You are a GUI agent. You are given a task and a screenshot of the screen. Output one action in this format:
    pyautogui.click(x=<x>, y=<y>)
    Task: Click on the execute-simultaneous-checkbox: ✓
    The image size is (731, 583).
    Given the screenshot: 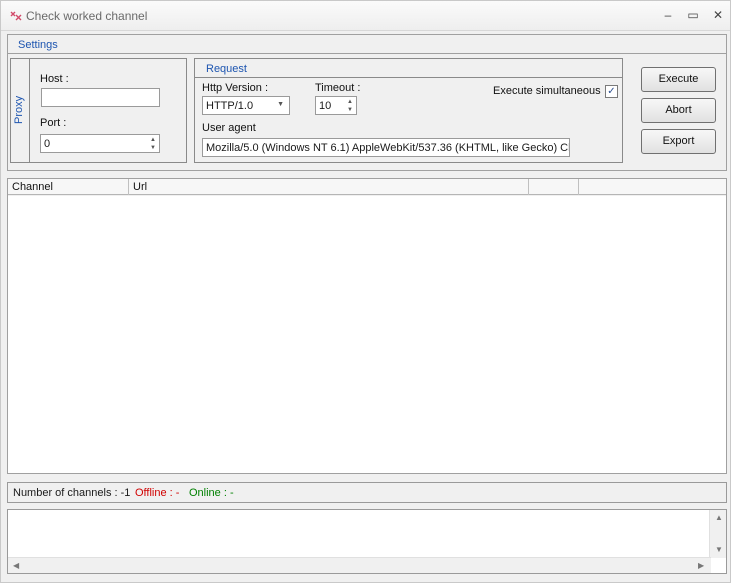 What is the action you would take?
    pyautogui.click(x=611, y=91)
    